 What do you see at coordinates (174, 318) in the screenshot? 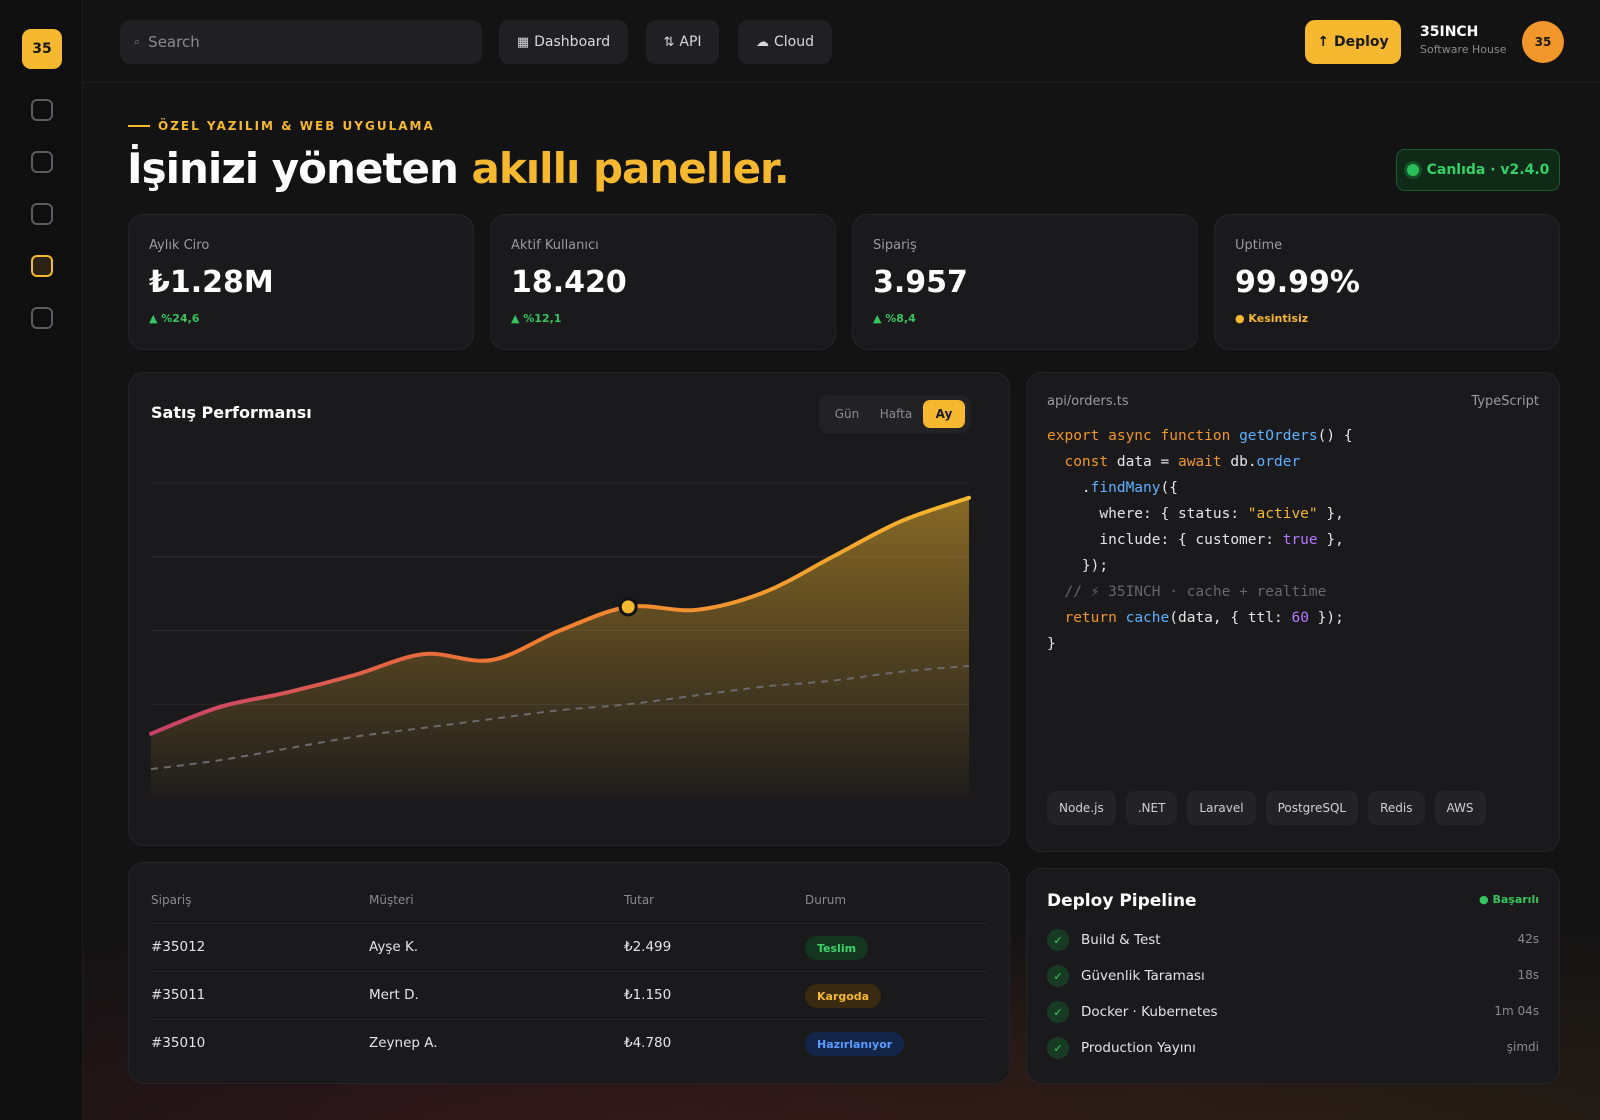
I see `stat-delta: ▲ %24,6` at bounding box center [174, 318].